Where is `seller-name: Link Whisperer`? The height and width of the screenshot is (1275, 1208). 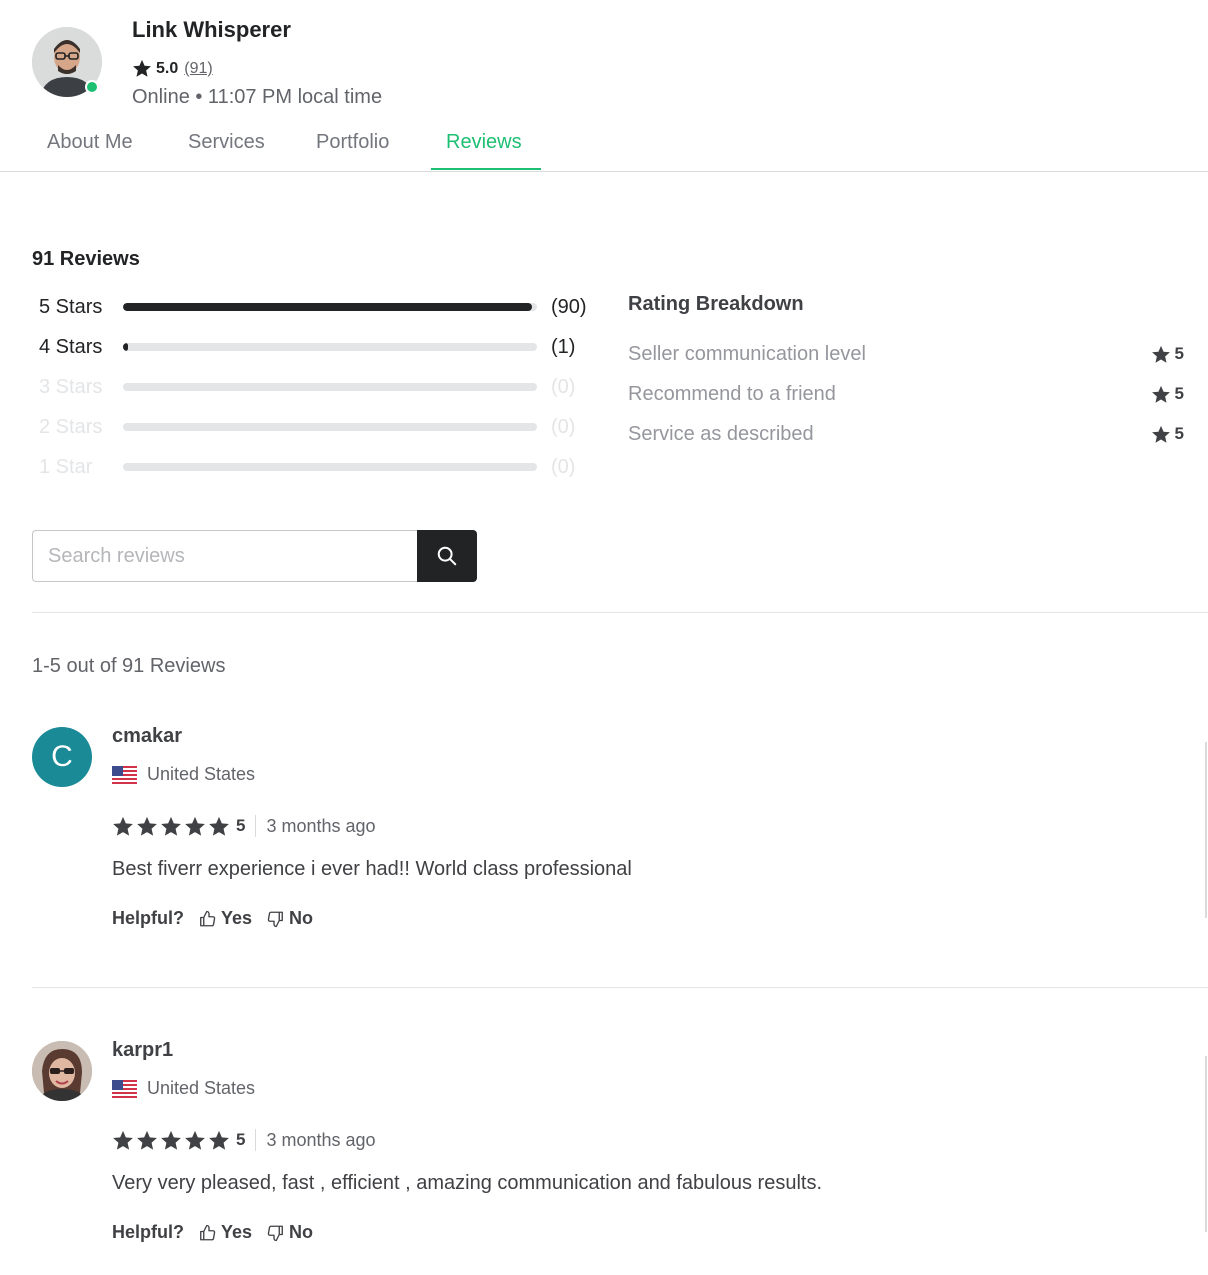 seller-name: Link Whisperer is located at coordinates (211, 30).